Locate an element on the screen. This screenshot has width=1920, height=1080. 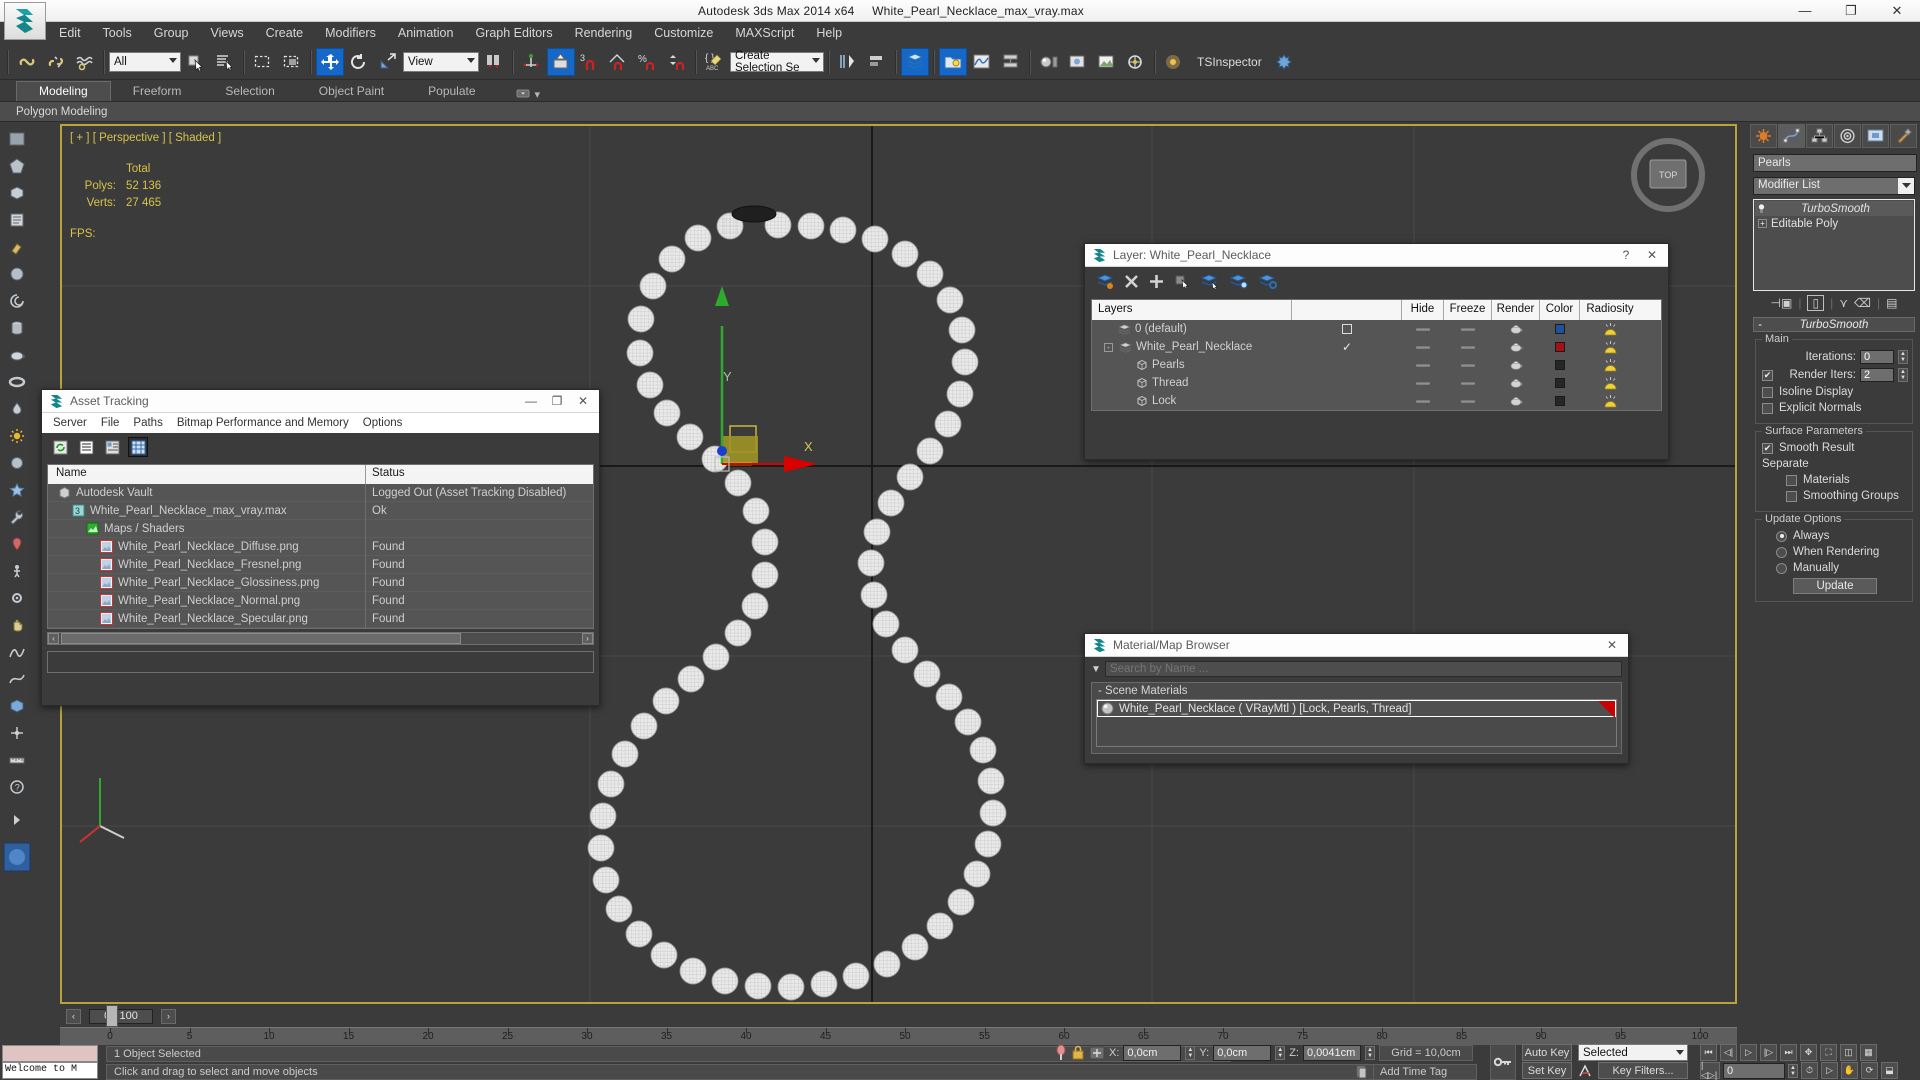
tab-hierarchy is located at coordinates (1819, 136).